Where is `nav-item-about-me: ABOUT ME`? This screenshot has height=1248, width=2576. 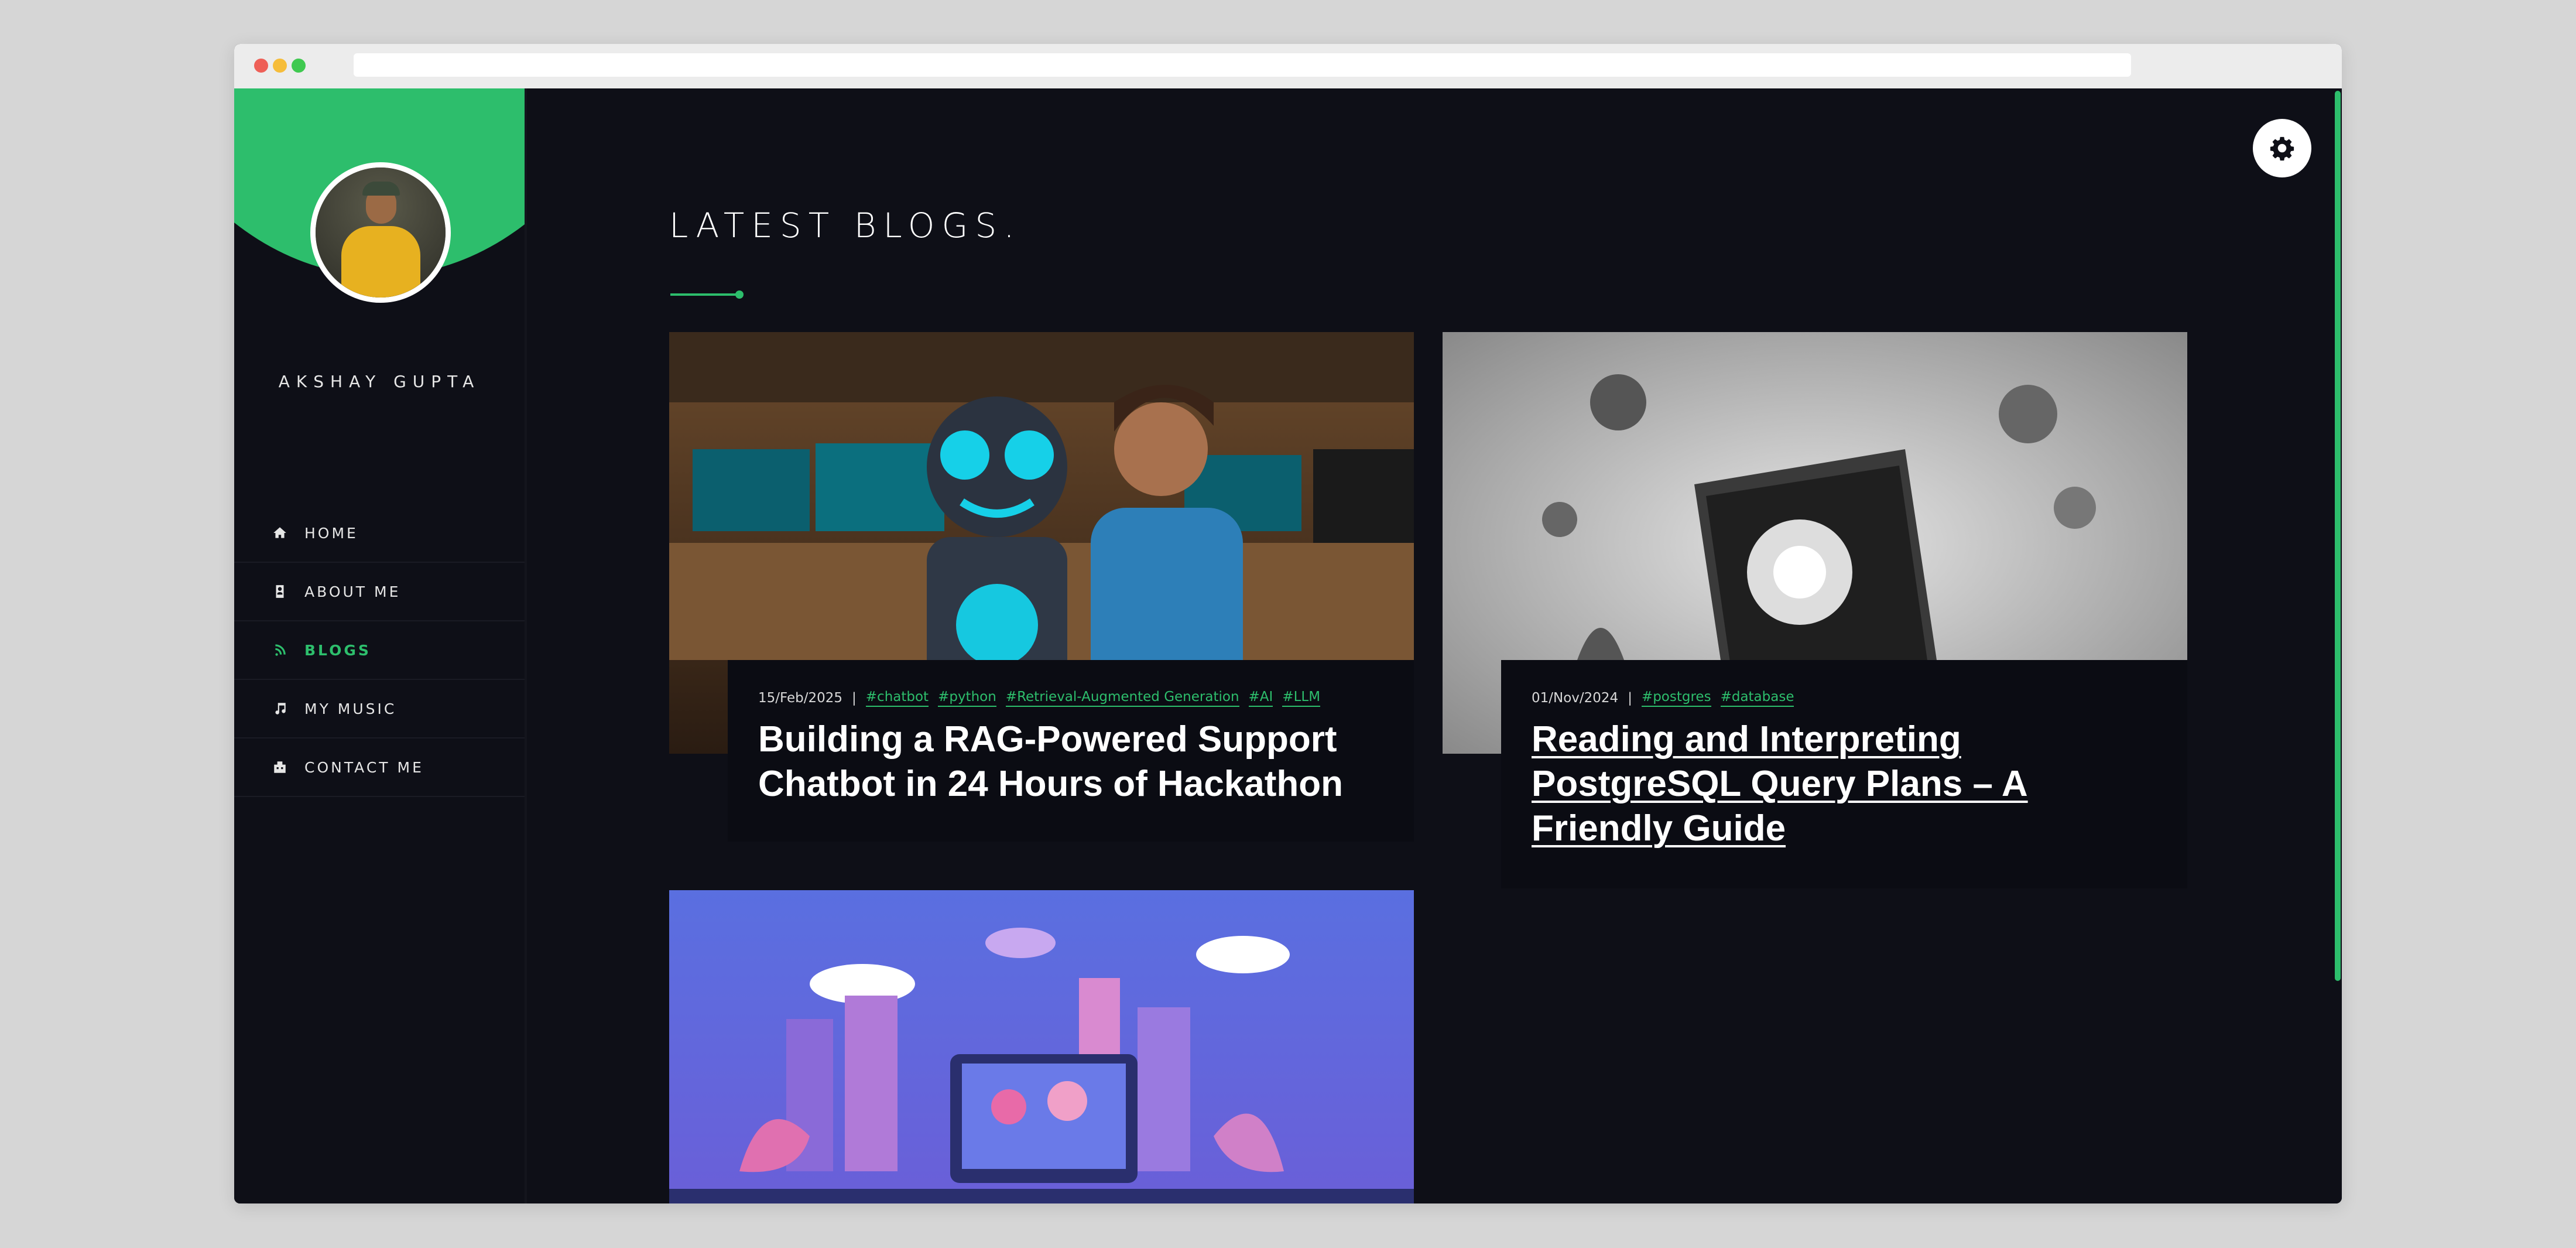
nav-item-about-me: ABOUT ME is located at coordinates (379, 592).